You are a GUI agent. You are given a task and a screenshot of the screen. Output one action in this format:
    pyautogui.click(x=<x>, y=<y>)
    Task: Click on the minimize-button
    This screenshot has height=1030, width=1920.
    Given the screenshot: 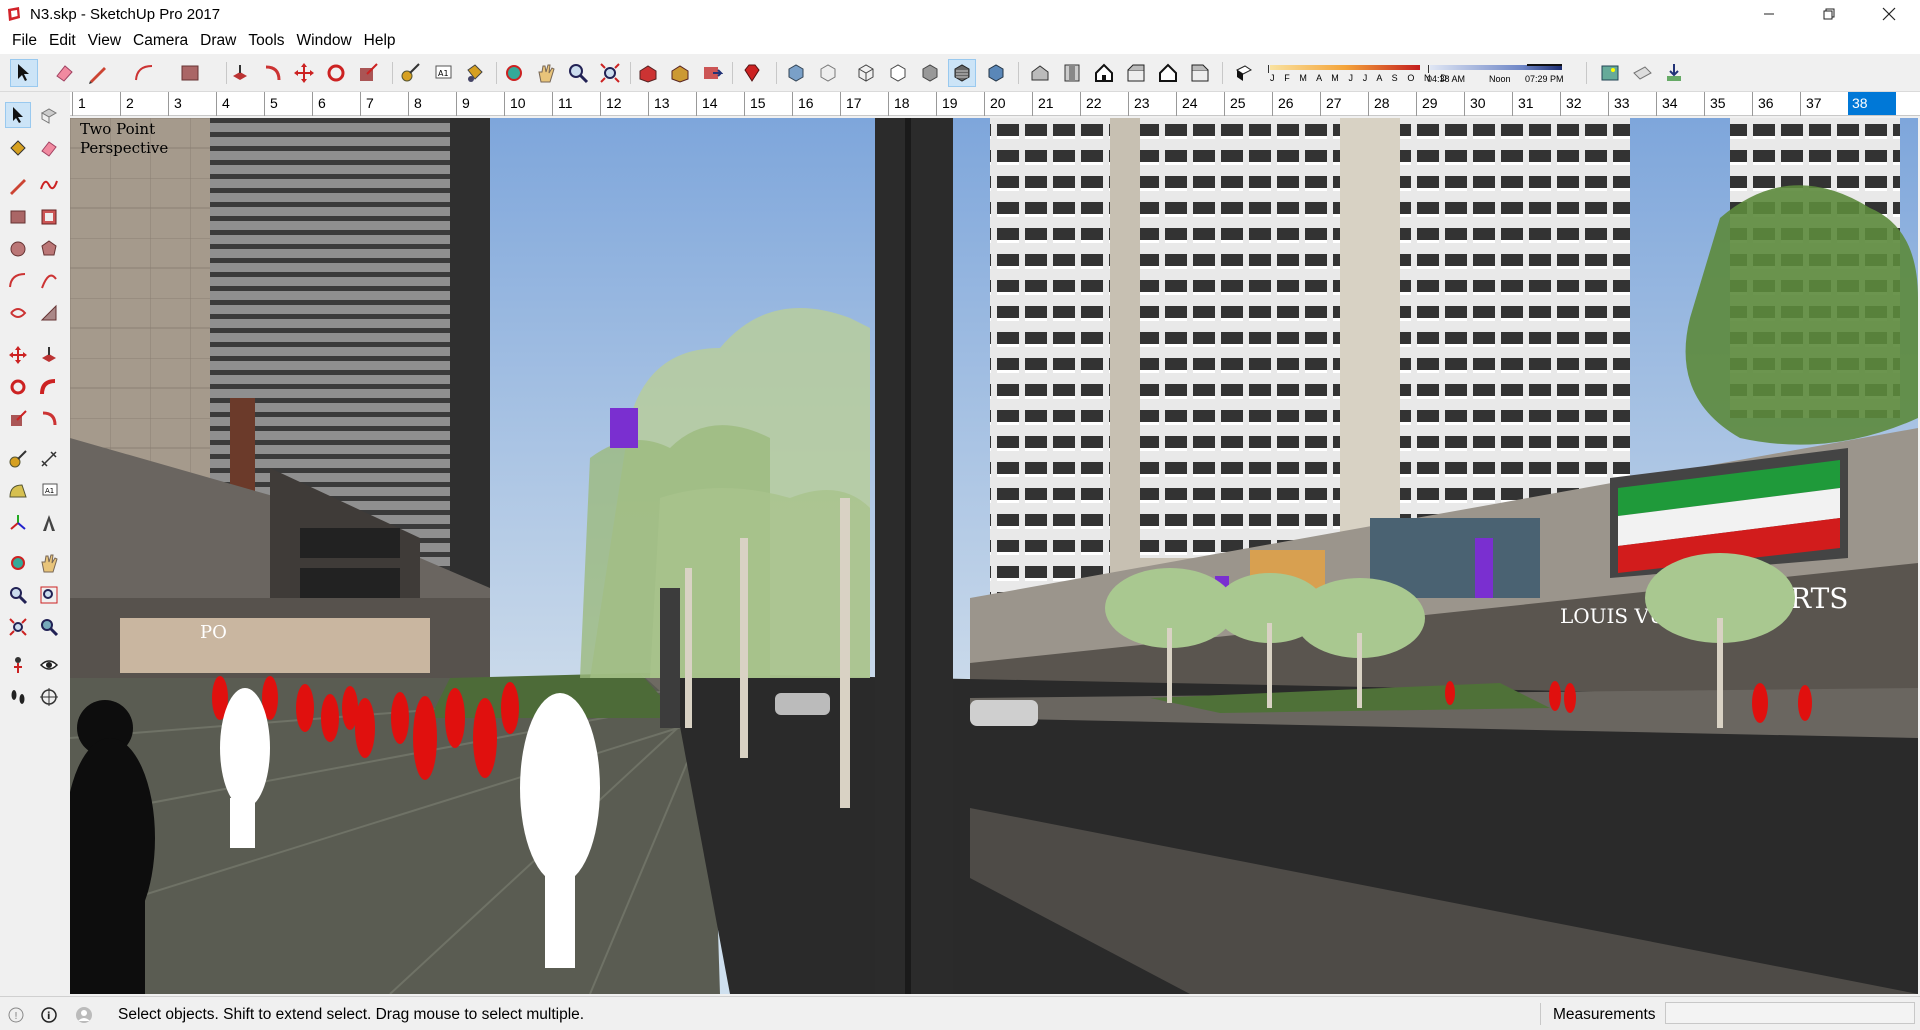 What is the action you would take?
    pyautogui.click(x=1769, y=14)
    